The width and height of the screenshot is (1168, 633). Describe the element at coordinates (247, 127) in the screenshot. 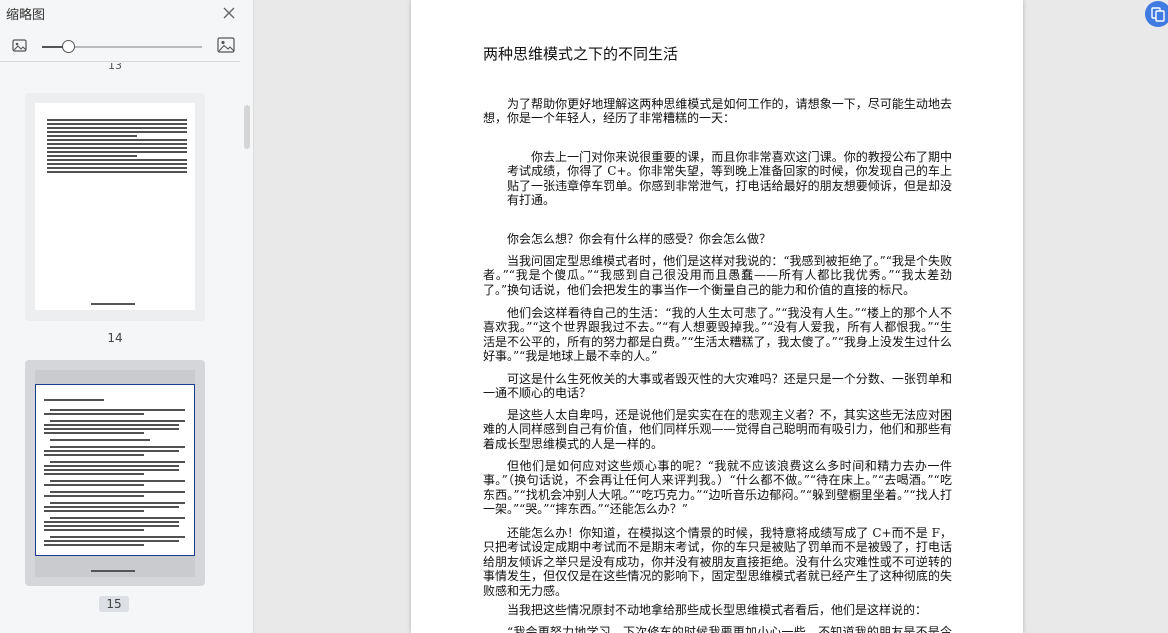

I see `sidebar-scrollbar` at that location.